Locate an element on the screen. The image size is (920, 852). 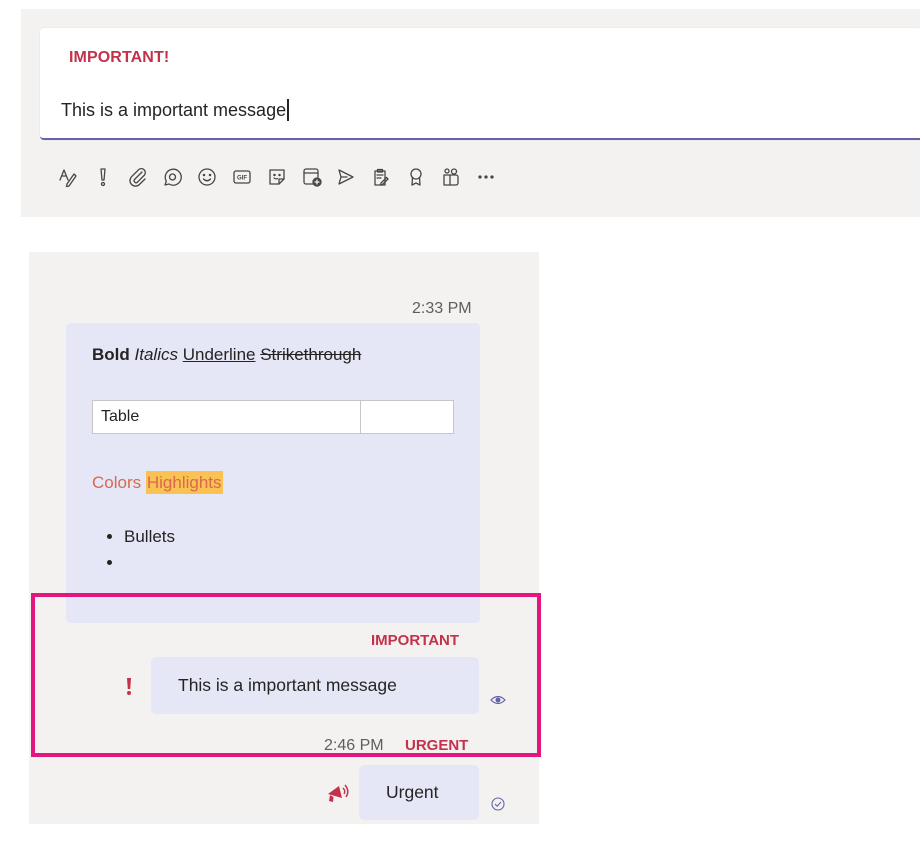
text-caret is located at coordinates (288, 110).